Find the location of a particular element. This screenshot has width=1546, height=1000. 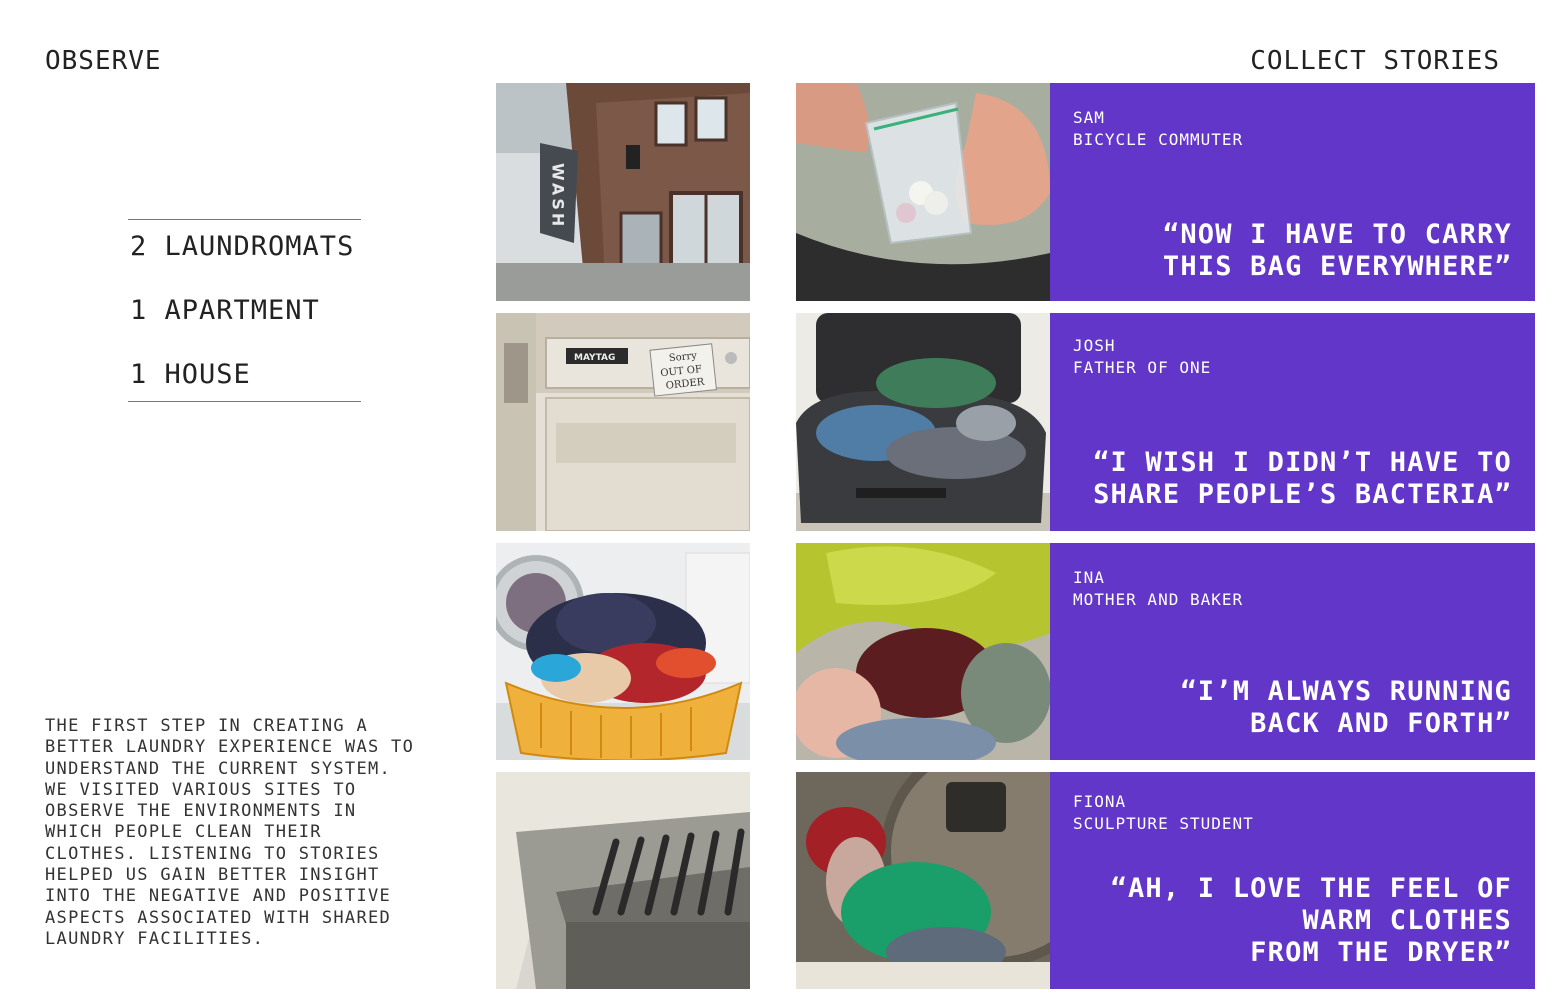

quote-line: “I WISH I DIDN’T HAVE TO is located at coordinates (1302, 462).